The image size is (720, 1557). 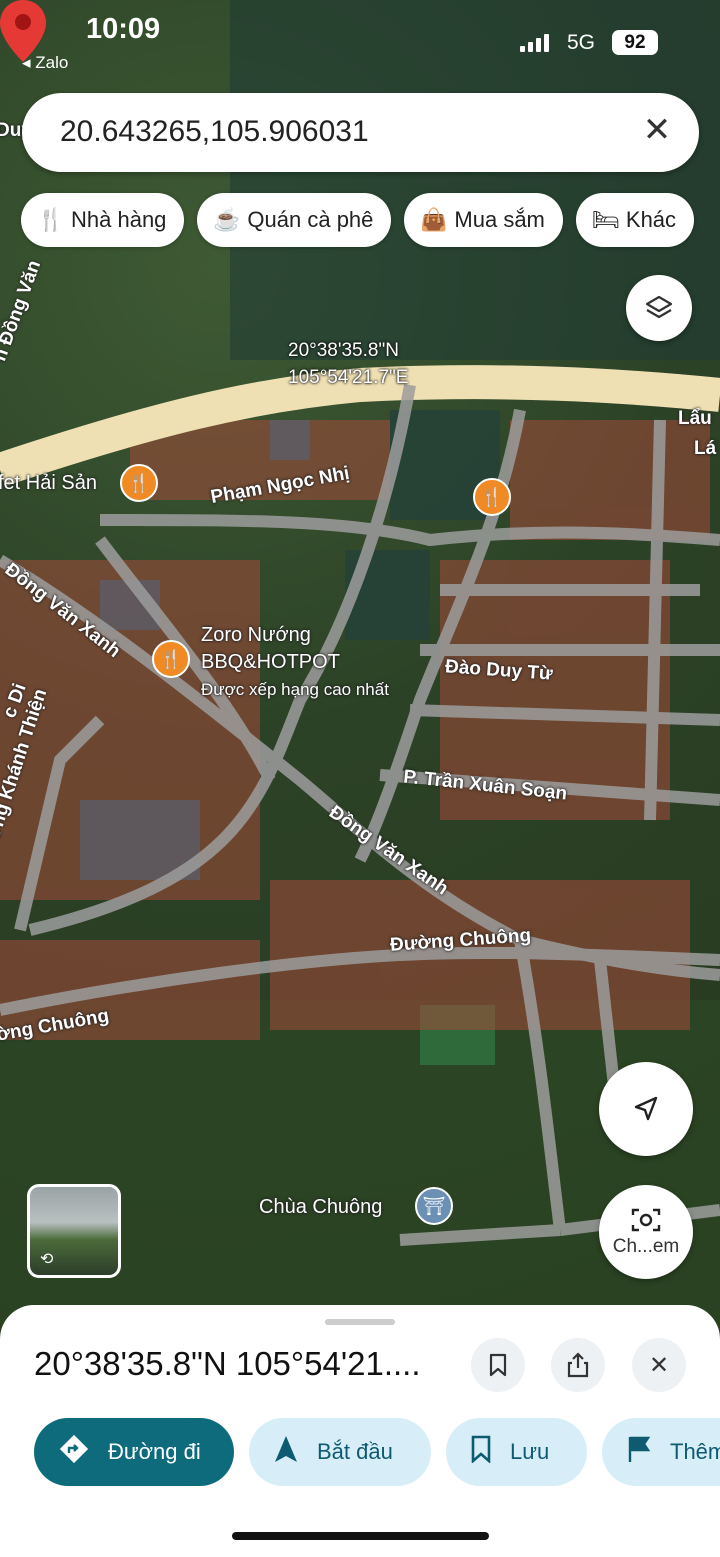 What do you see at coordinates (270, 662) in the screenshot?
I see `poi-name-line2: BBQ&HOTPOT` at bounding box center [270, 662].